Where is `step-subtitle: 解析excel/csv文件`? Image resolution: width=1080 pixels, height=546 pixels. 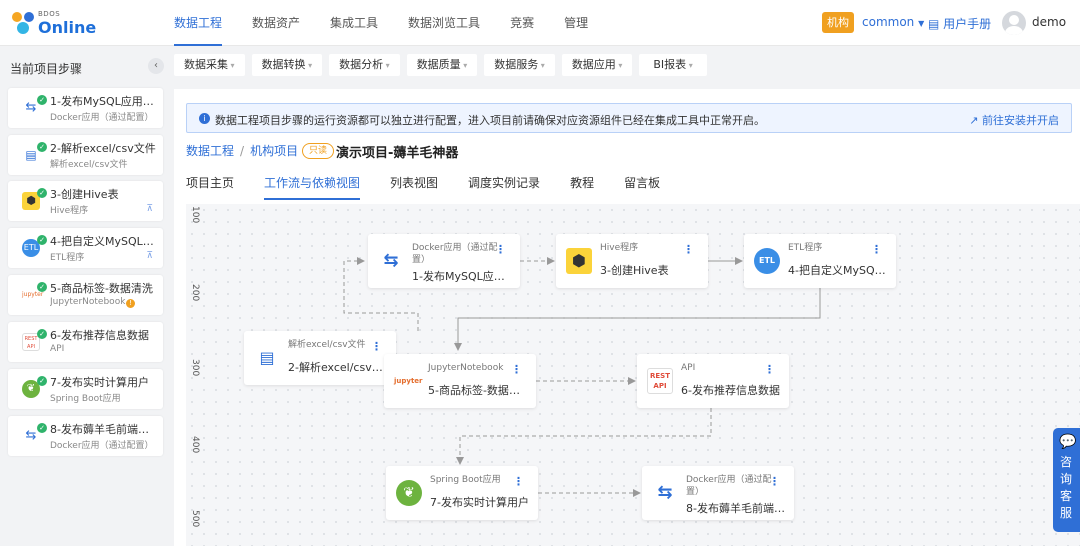
step-subtitle: 解析excel/csv文件 is located at coordinates (89, 165).